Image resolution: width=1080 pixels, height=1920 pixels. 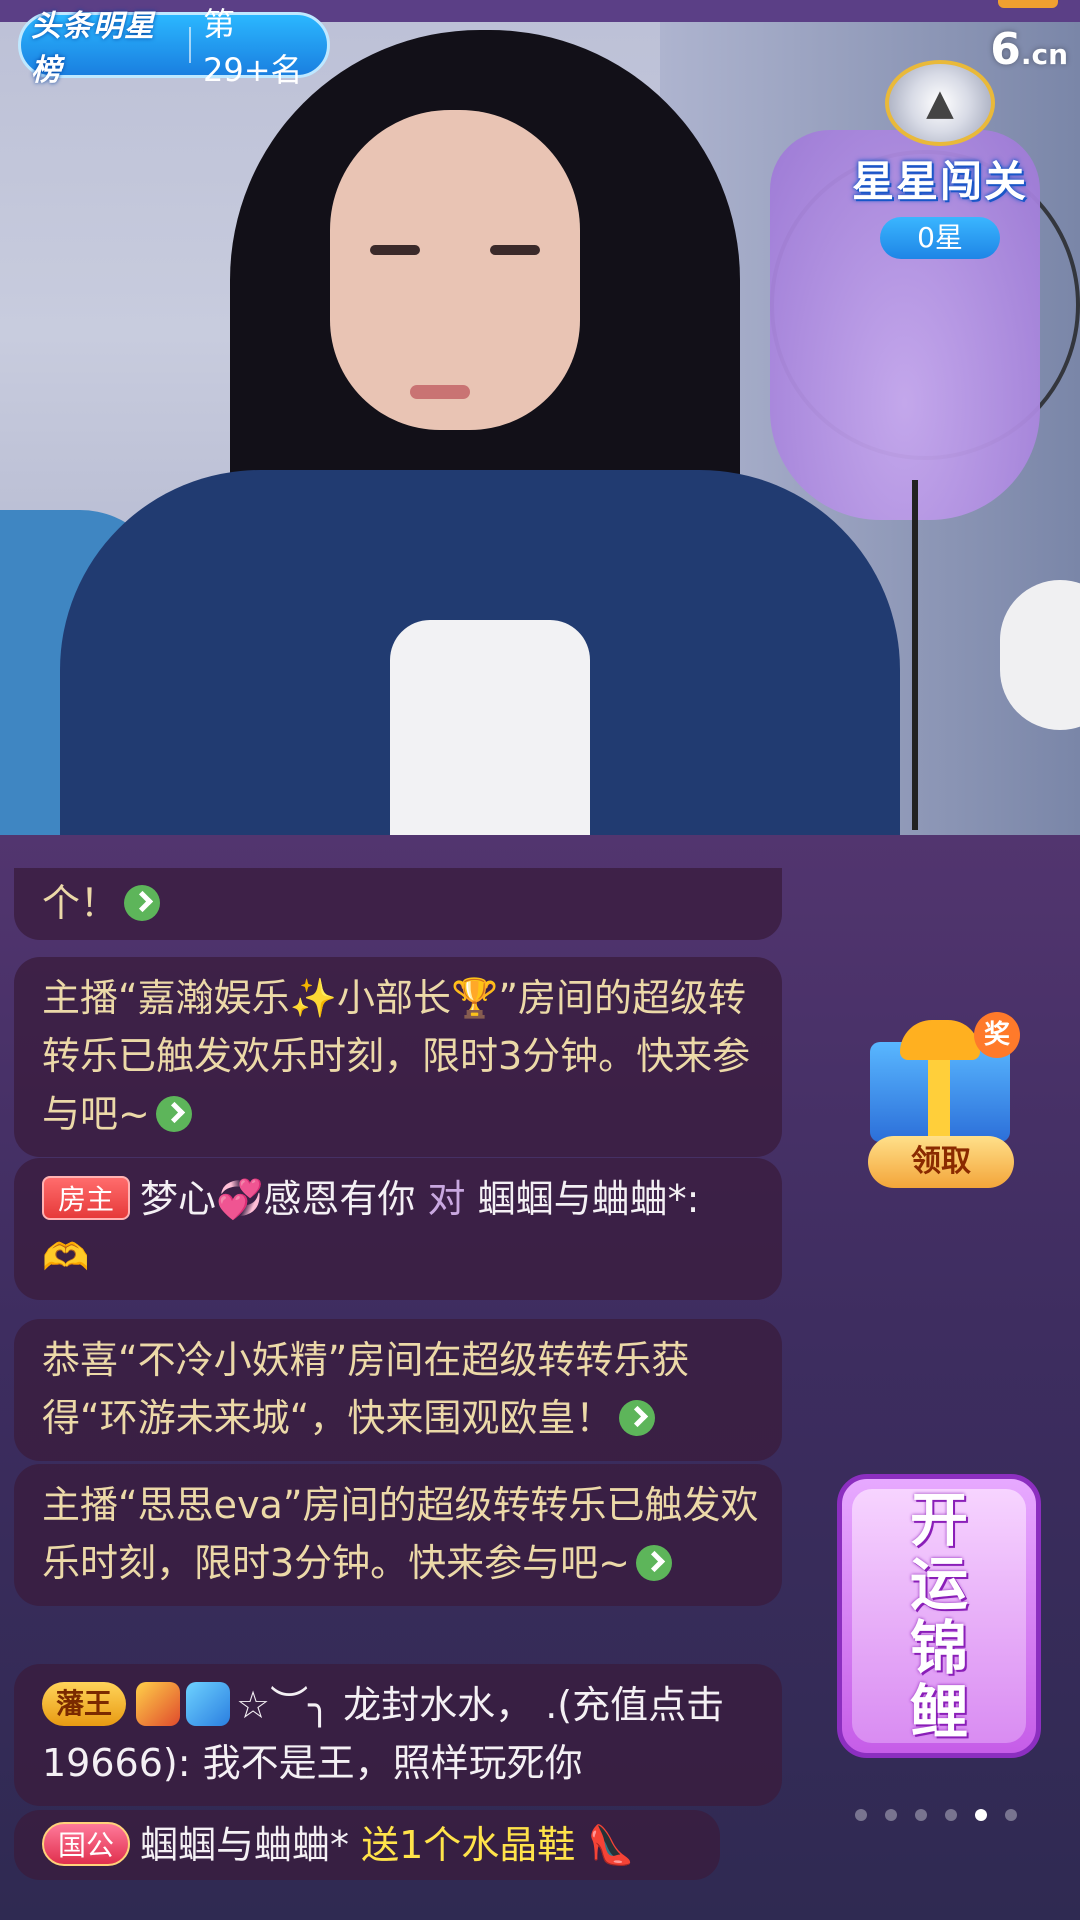 I want to click on star-count: 0星, so click(x=940, y=238).